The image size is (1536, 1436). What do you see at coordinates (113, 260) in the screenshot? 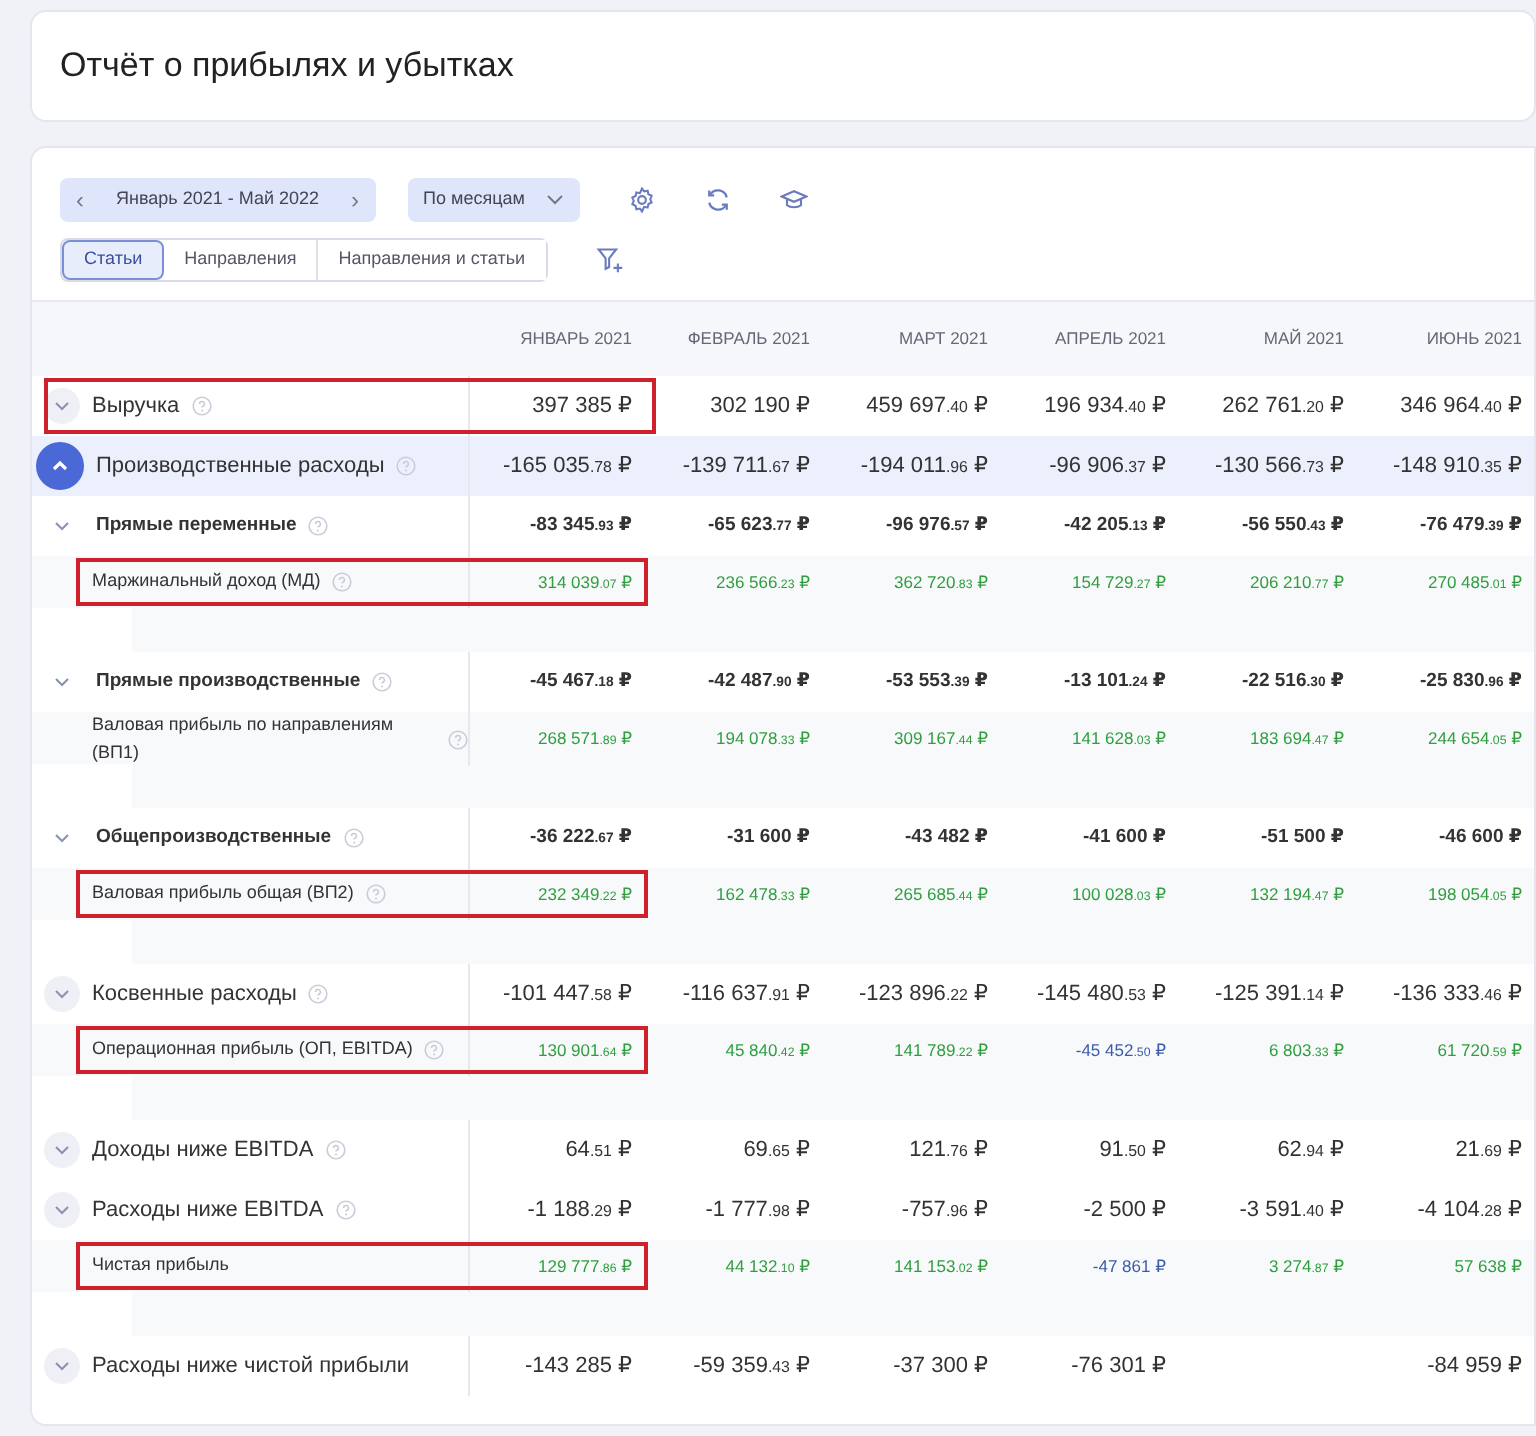
I see `view-tab: Статьи` at bounding box center [113, 260].